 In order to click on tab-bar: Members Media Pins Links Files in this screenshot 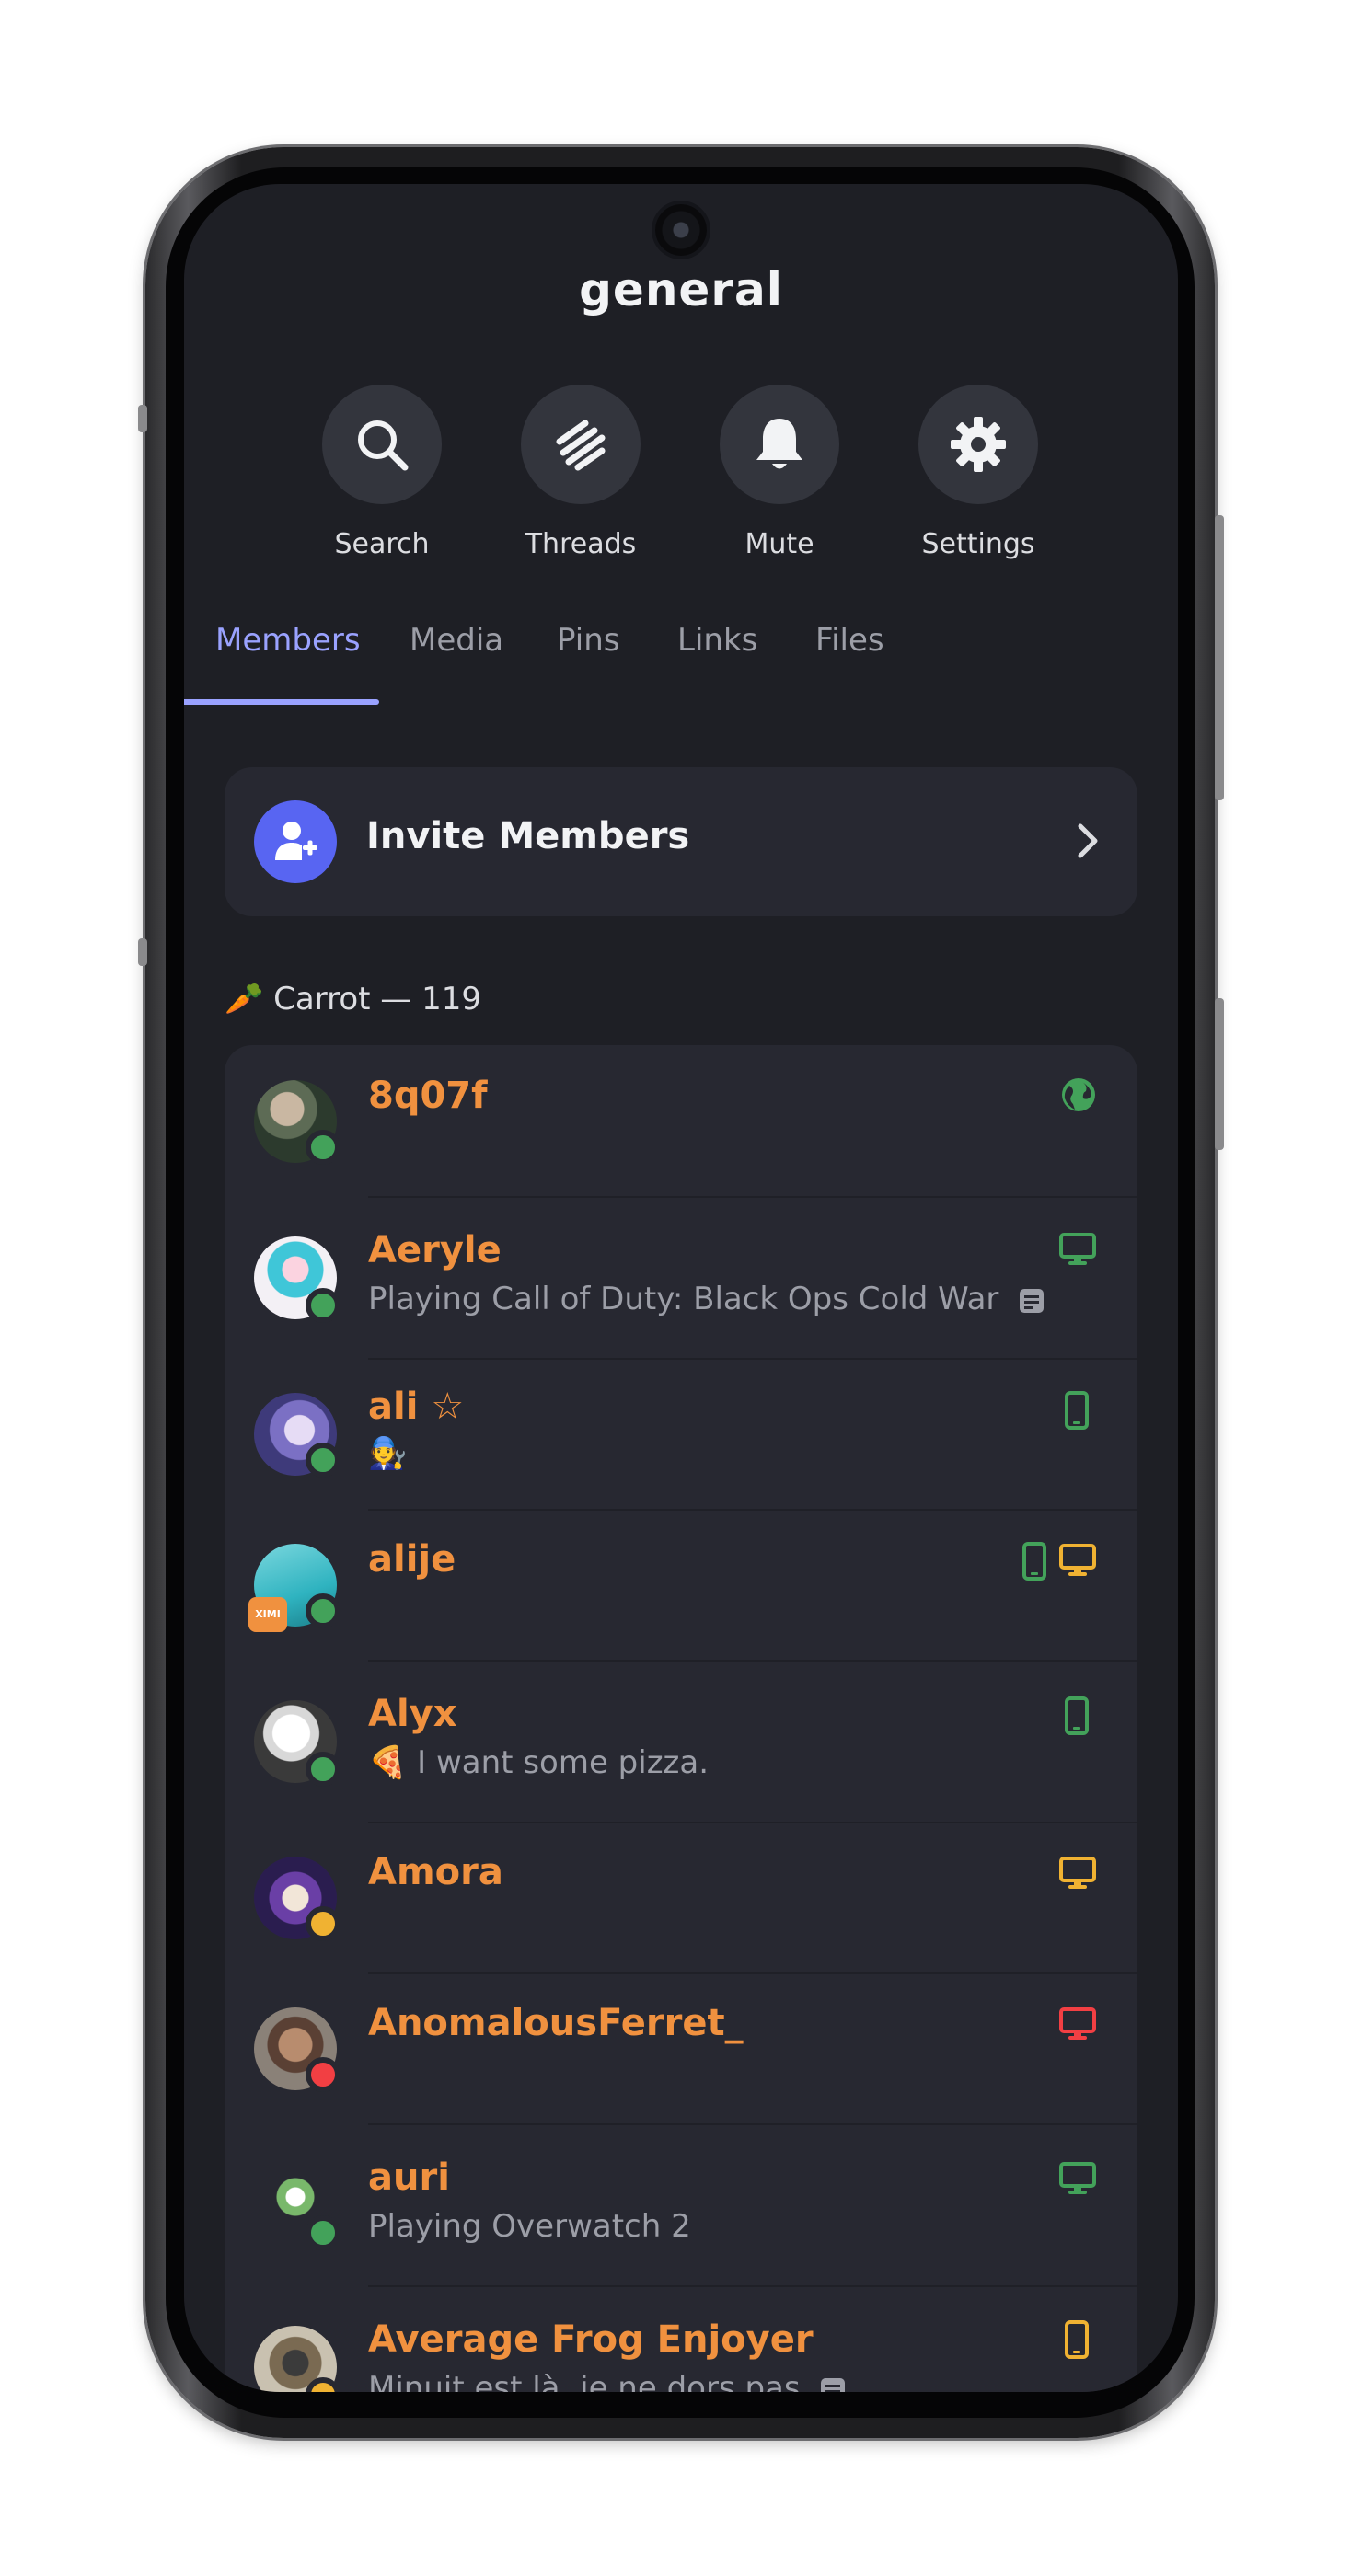, I will do `click(681, 665)`.